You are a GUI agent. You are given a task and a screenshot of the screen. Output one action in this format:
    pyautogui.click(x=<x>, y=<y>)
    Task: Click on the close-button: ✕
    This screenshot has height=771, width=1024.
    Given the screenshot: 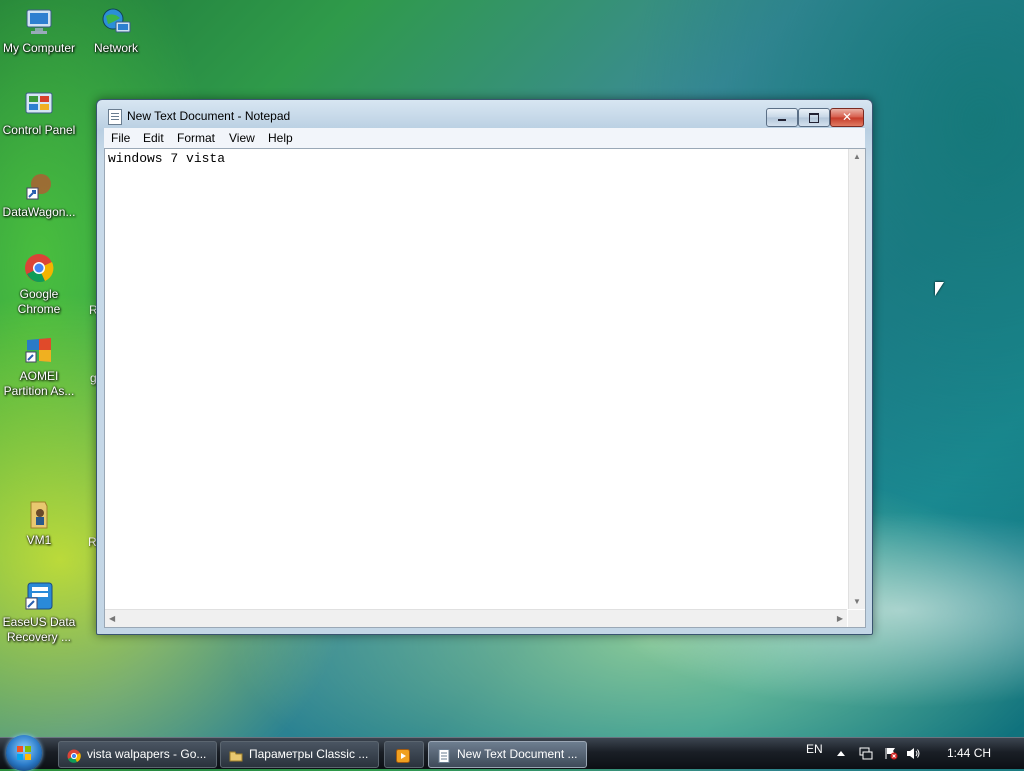 What is the action you would take?
    pyautogui.click(x=847, y=117)
    